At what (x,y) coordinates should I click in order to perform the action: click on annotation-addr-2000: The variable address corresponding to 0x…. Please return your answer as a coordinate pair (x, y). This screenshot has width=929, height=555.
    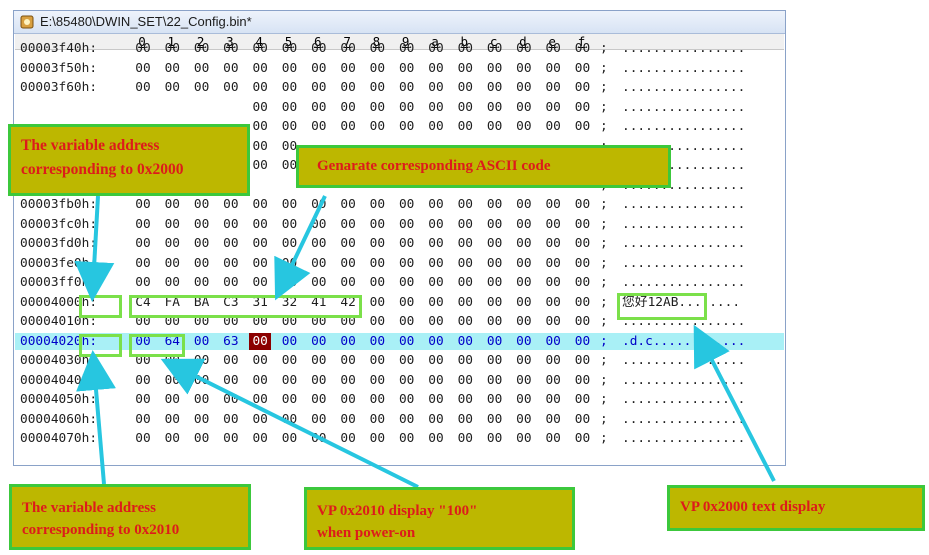
    Looking at the image, I should click on (129, 160).